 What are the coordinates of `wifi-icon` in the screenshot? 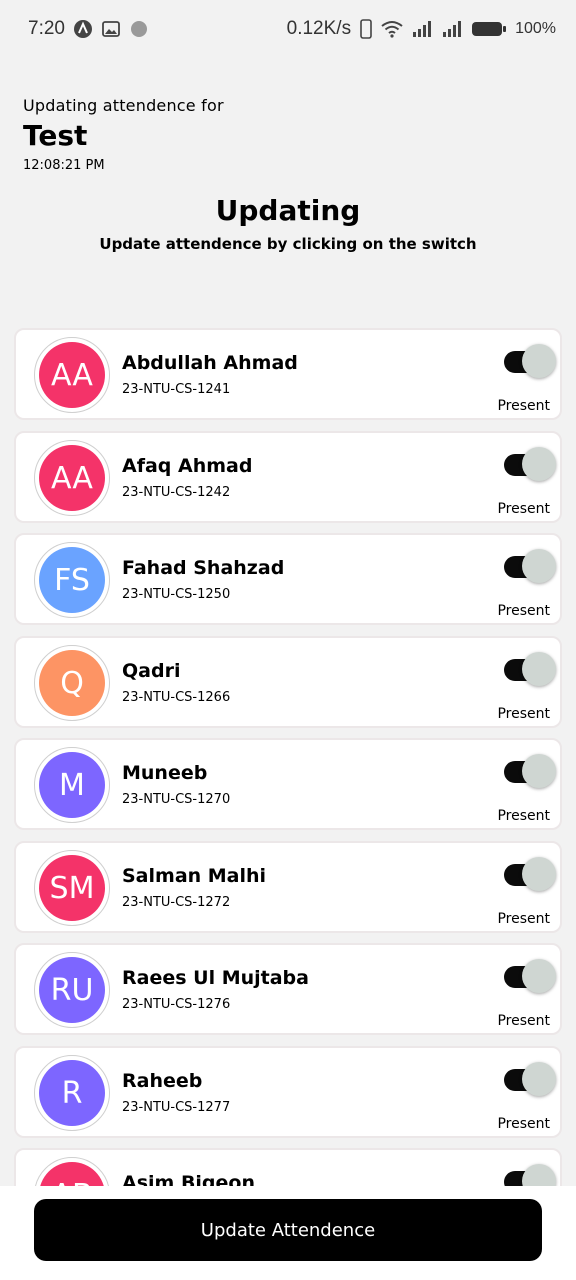 It's located at (392, 29).